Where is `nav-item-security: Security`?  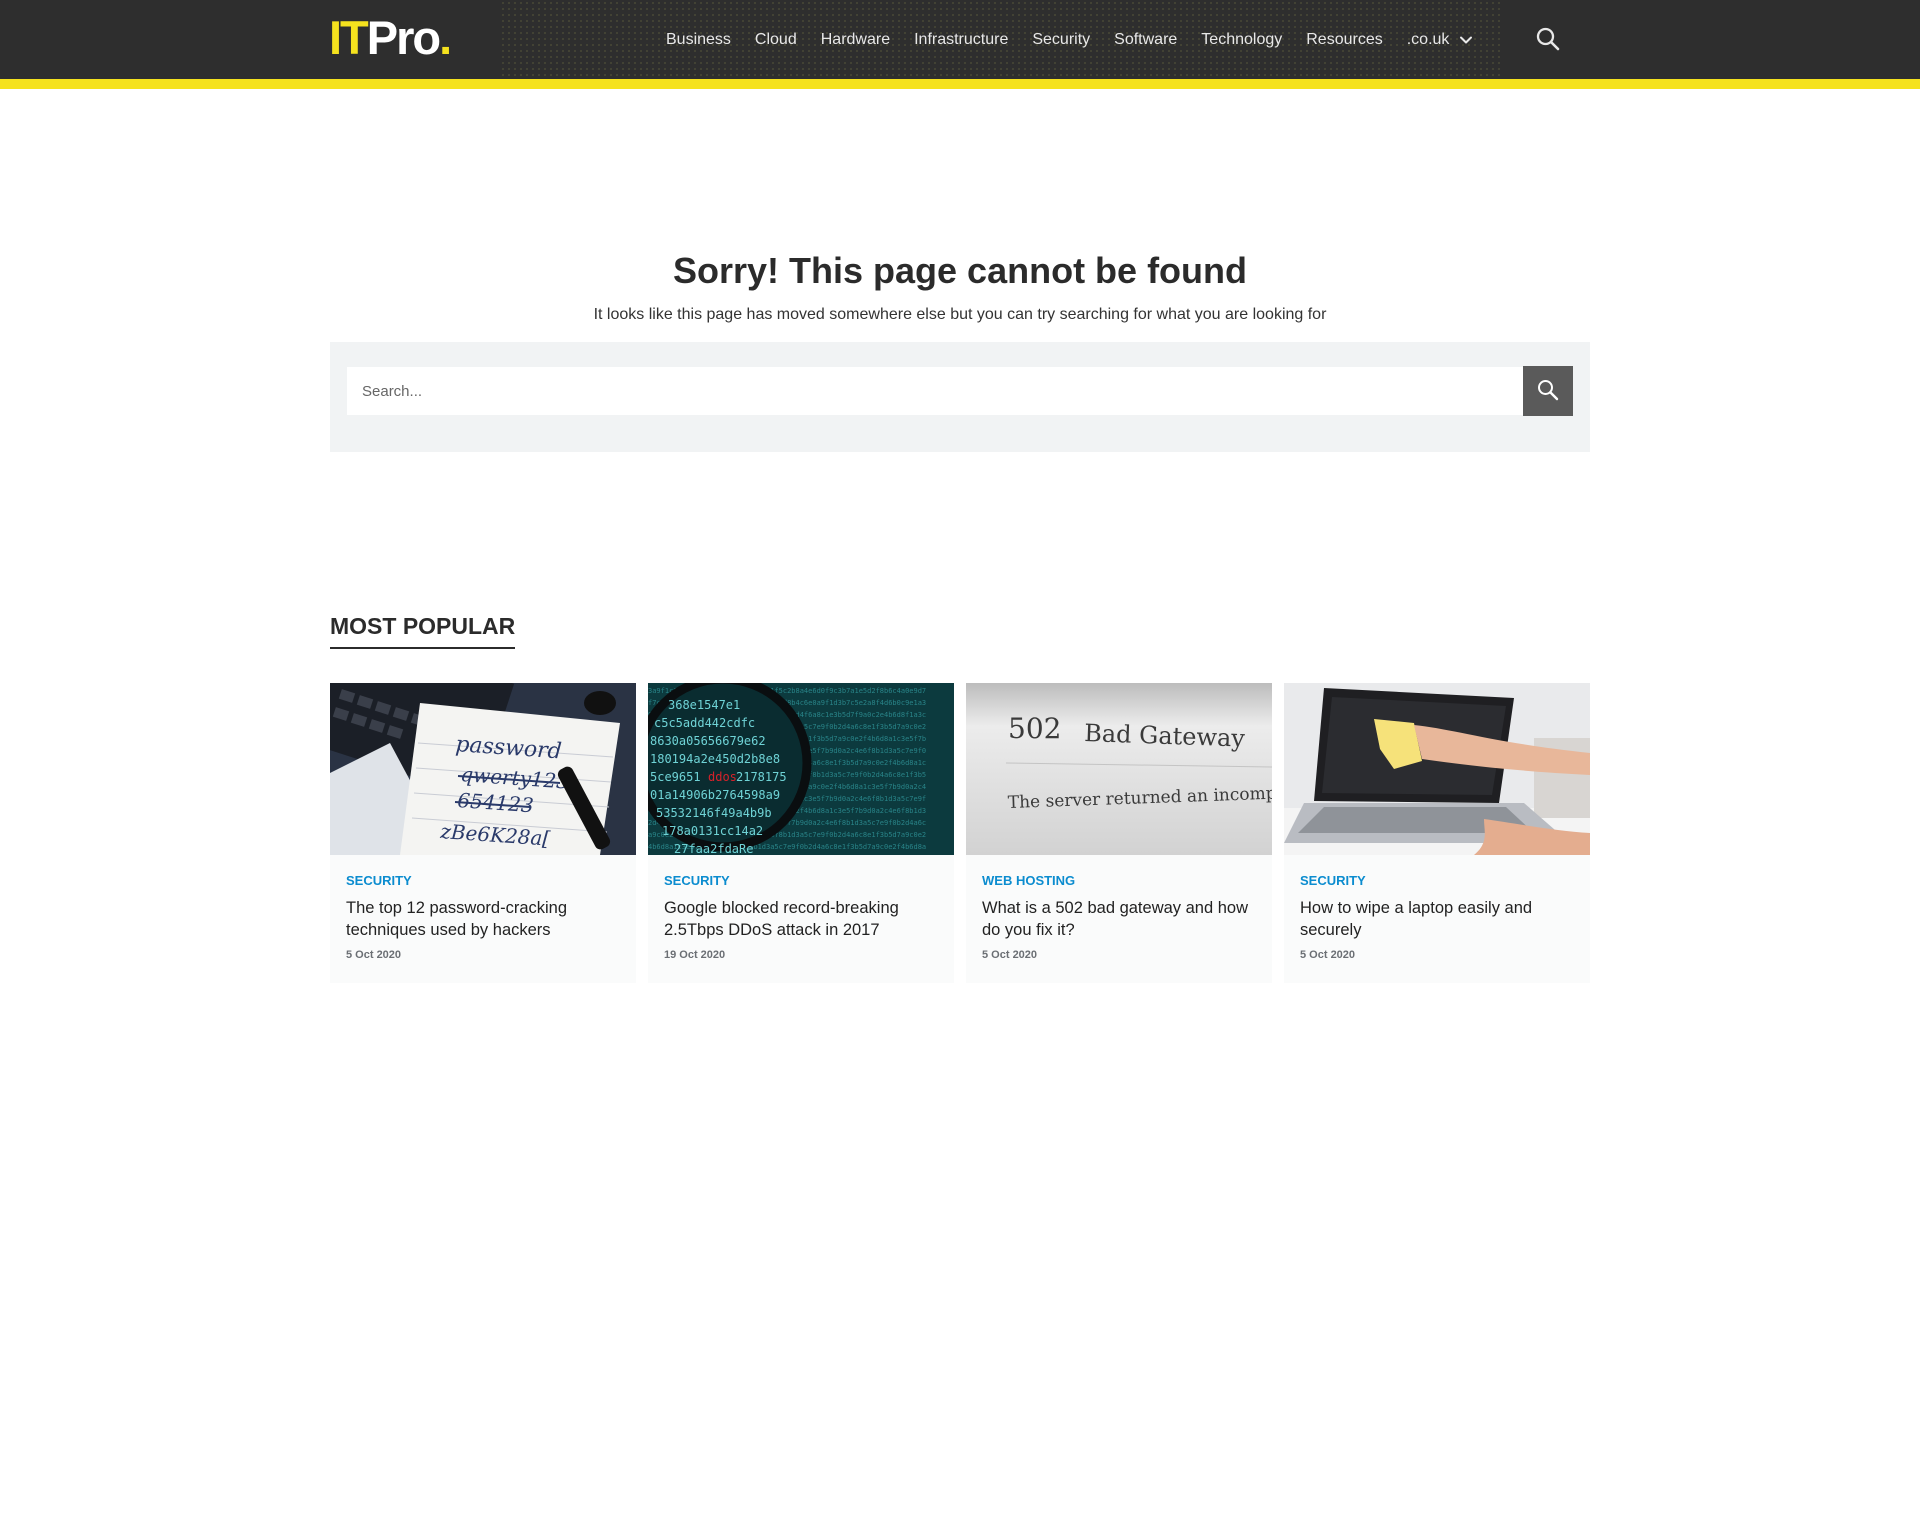 nav-item-security: Security is located at coordinates (1061, 40).